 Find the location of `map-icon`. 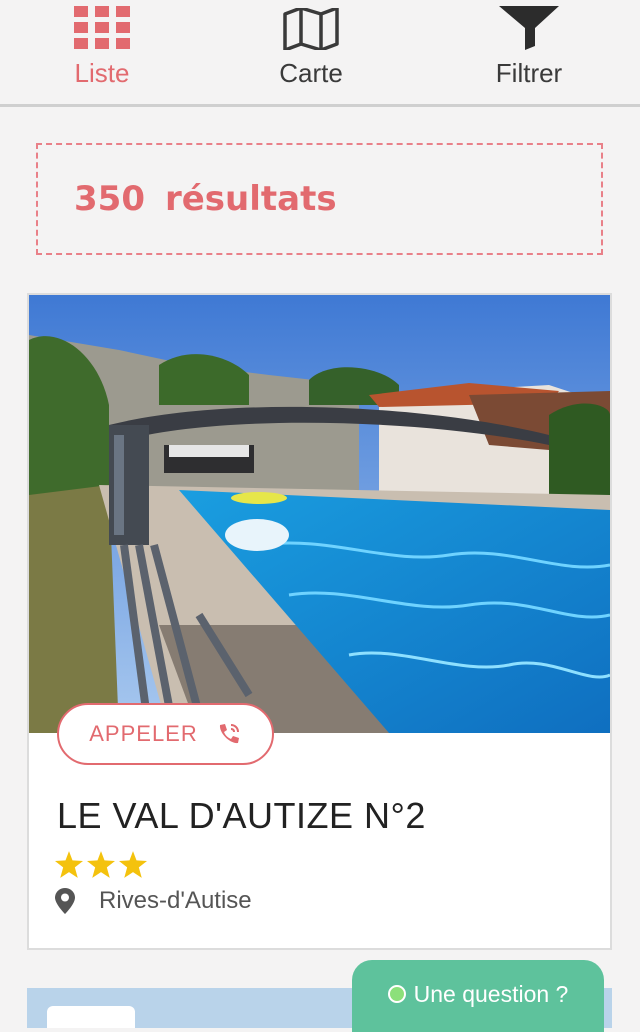

map-icon is located at coordinates (311, 25).